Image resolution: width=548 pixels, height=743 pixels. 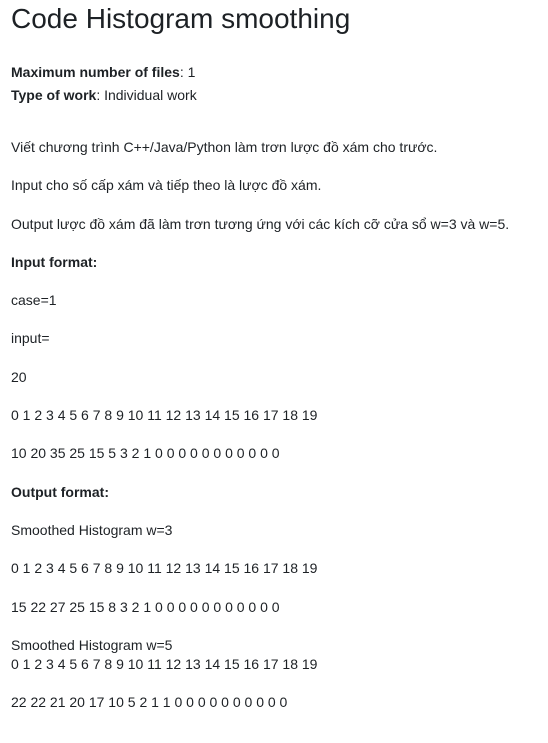 What do you see at coordinates (181, 18) in the screenshot?
I see `page-title: Code Histogram smoothing` at bounding box center [181, 18].